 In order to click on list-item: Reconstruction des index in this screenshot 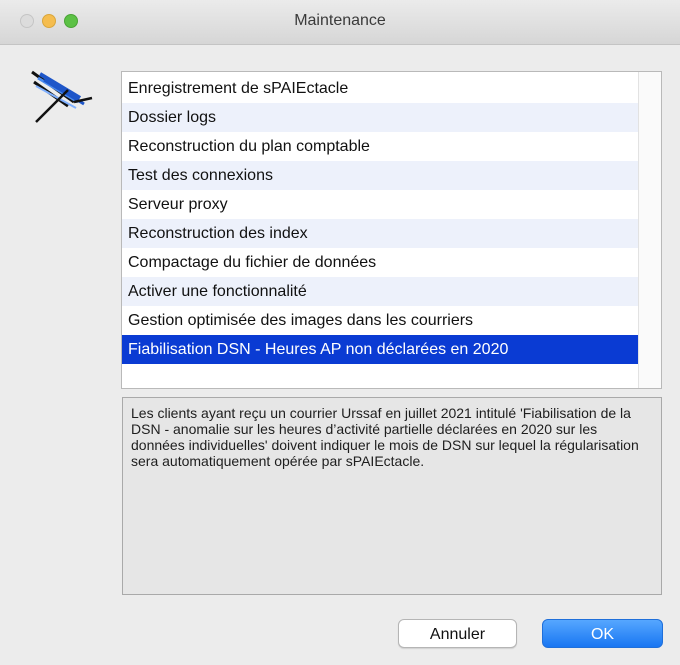, I will do `click(380, 233)`.